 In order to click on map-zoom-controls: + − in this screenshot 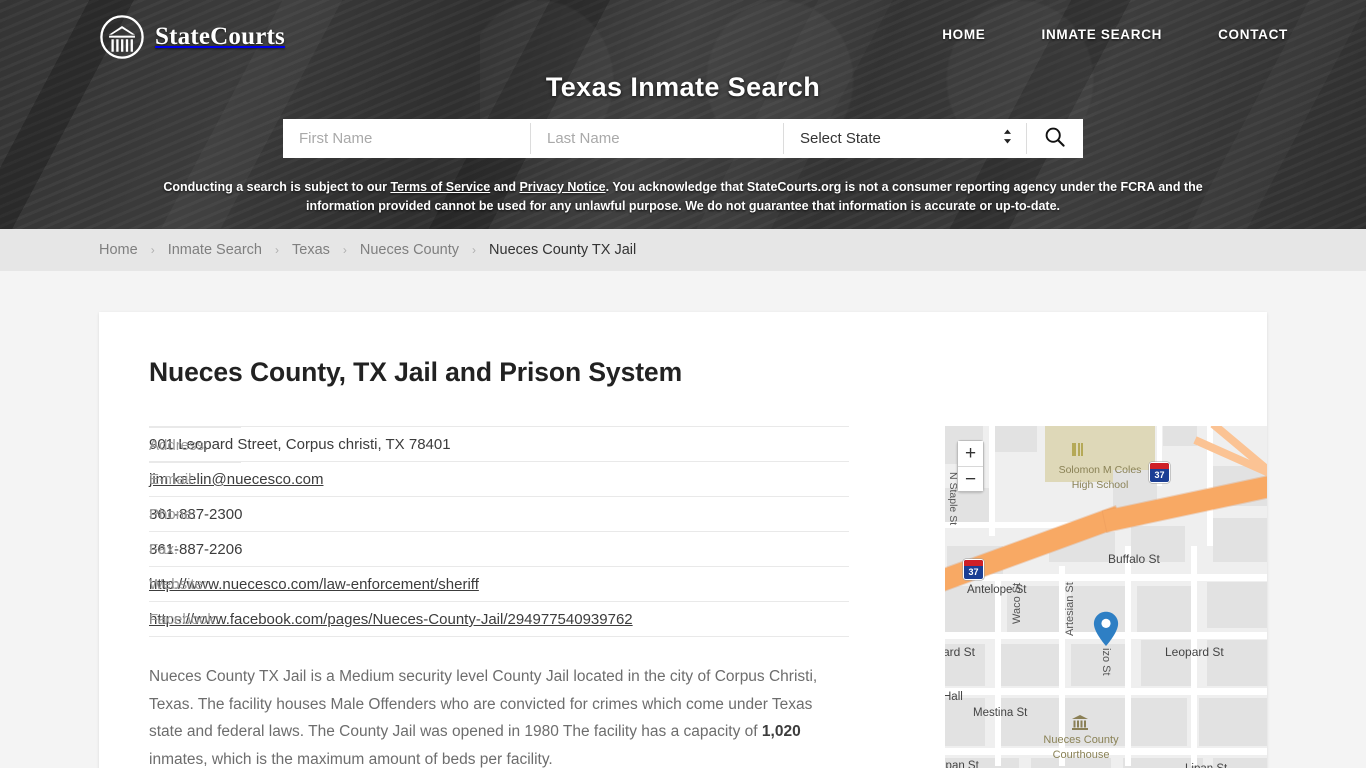, I will do `click(970, 466)`.